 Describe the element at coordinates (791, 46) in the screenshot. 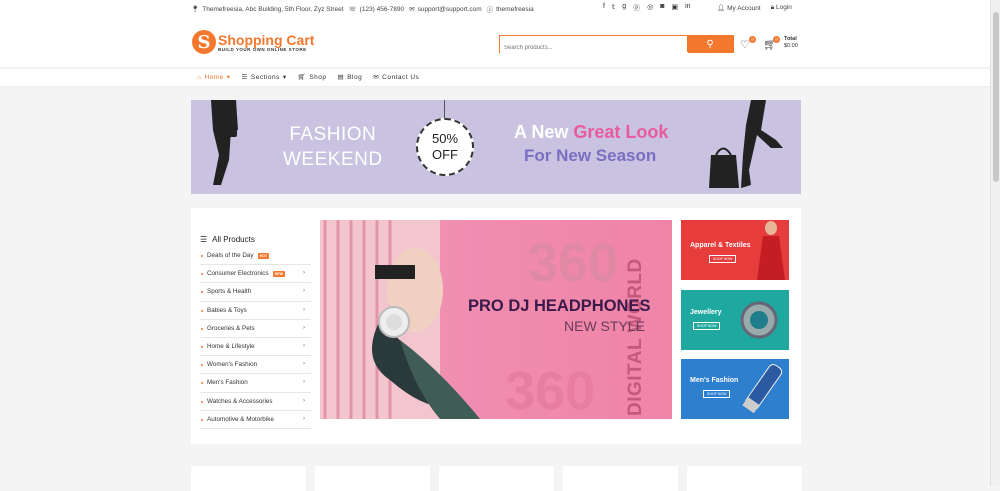

I see `total-value: $0.00` at that location.